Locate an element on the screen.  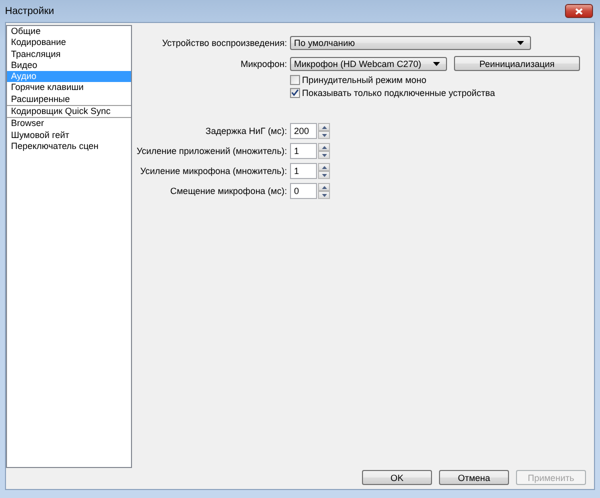
window-title: Настройки is located at coordinates (29, 11).